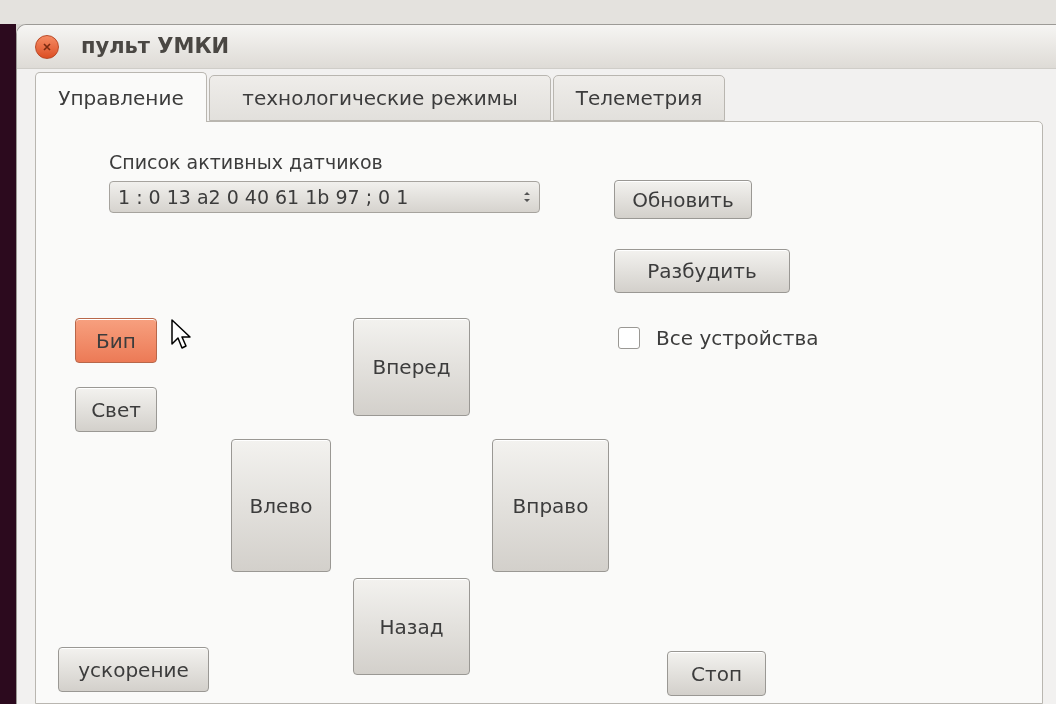 This screenshot has width=1056, height=704. What do you see at coordinates (629, 338) in the screenshot?
I see `checkbox` at bounding box center [629, 338].